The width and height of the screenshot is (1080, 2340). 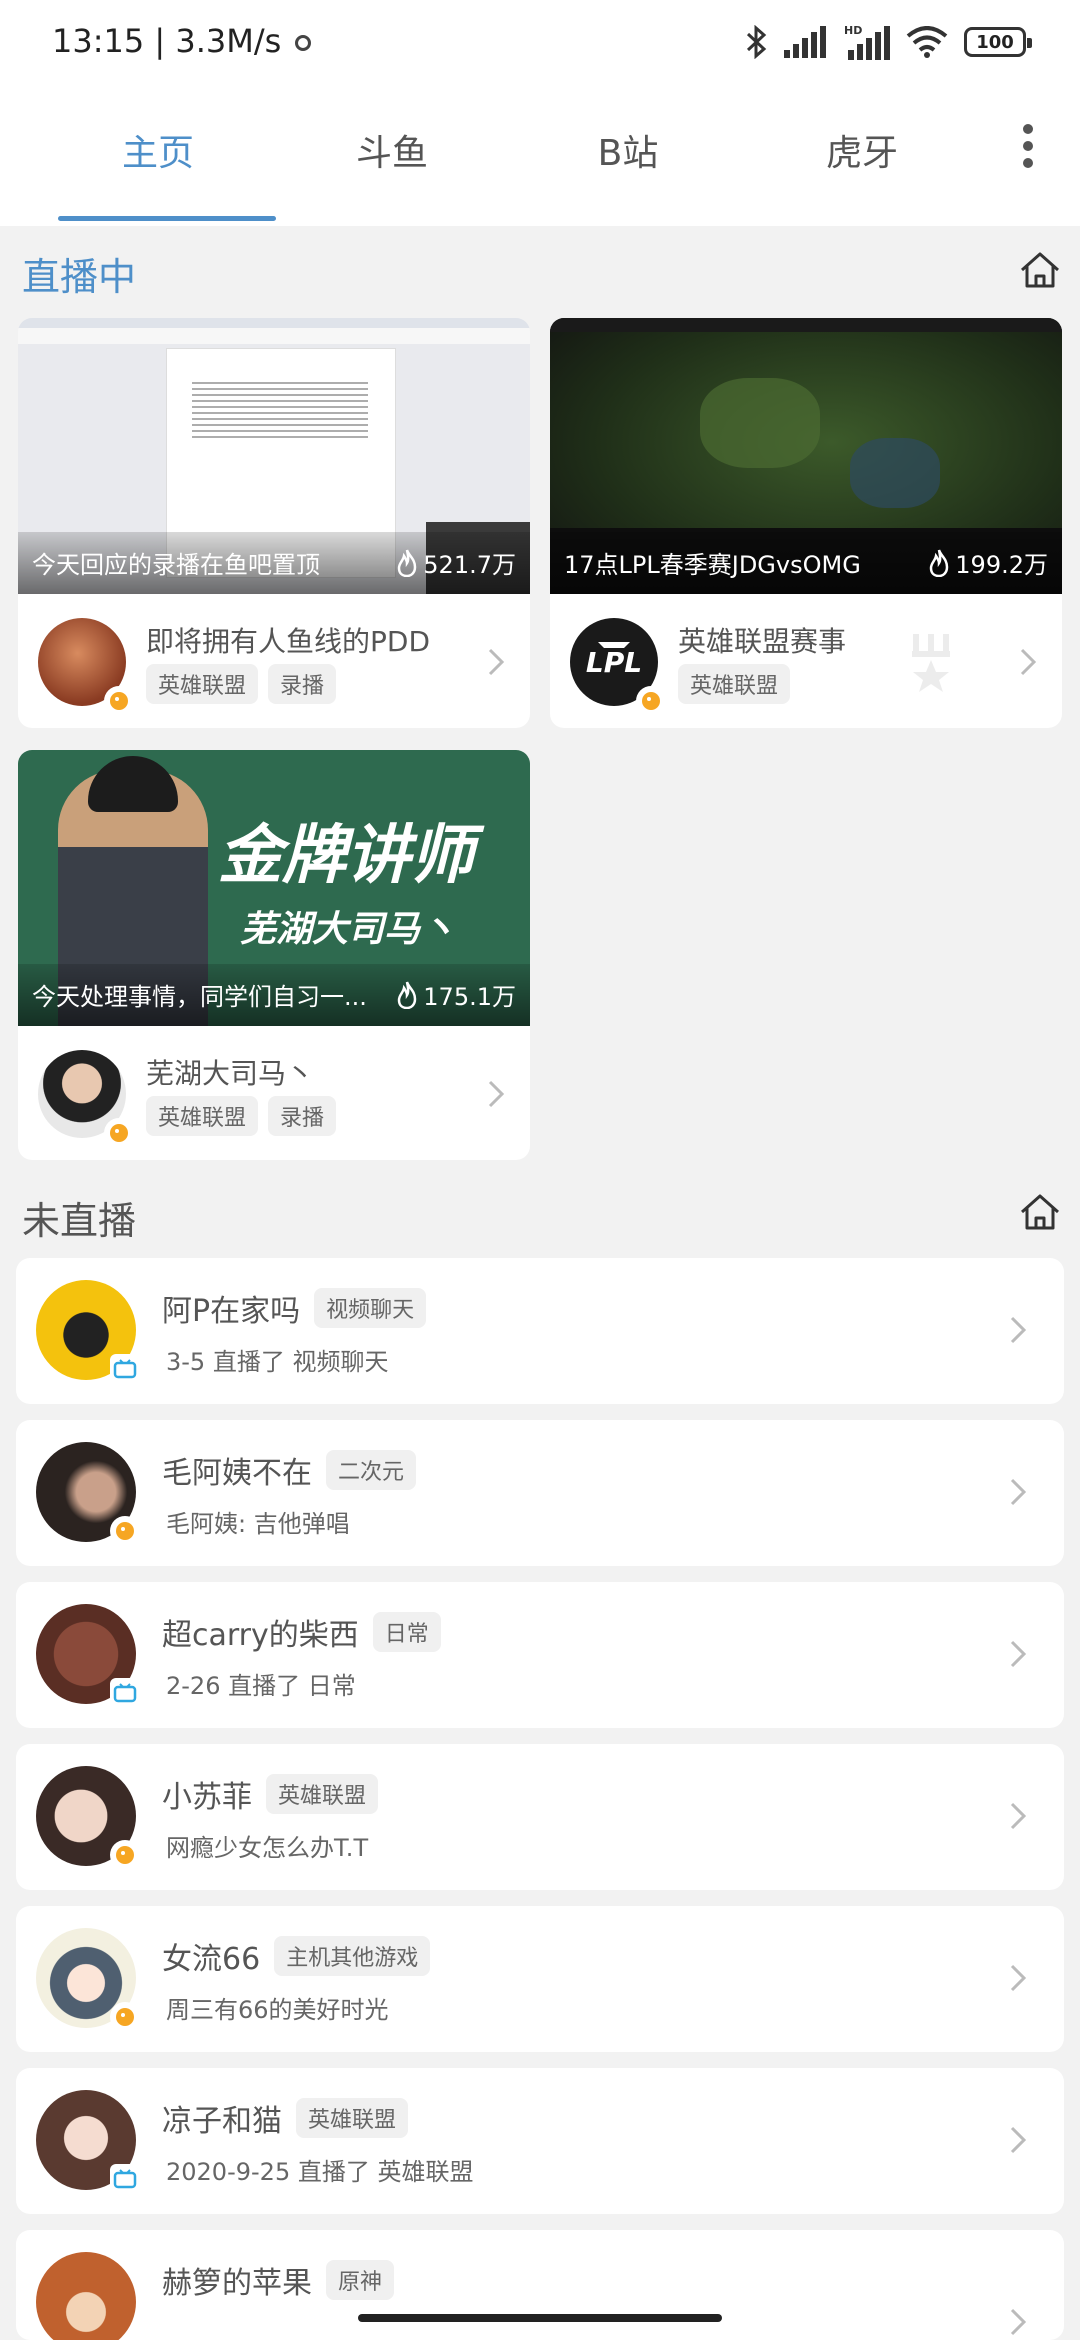 I want to click on thumb-banner-title: 金牌讲师, so click(x=346, y=856).